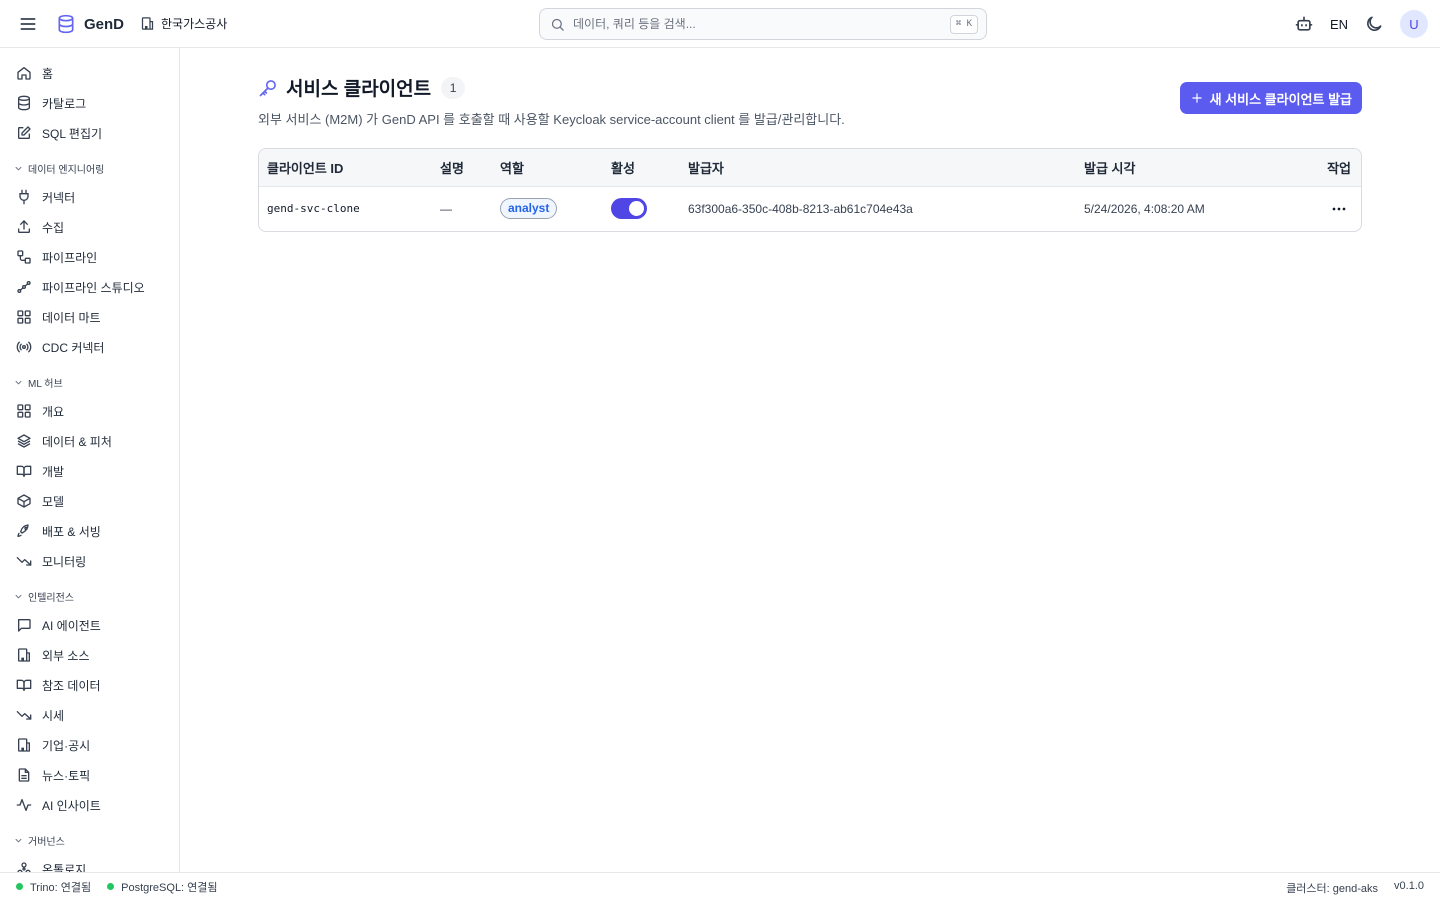 The height and width of the screenshot is (900, 1440). Describe the element at coordinates (529, 208) in the screenshot. I see `role-badge: analyst` at that location.